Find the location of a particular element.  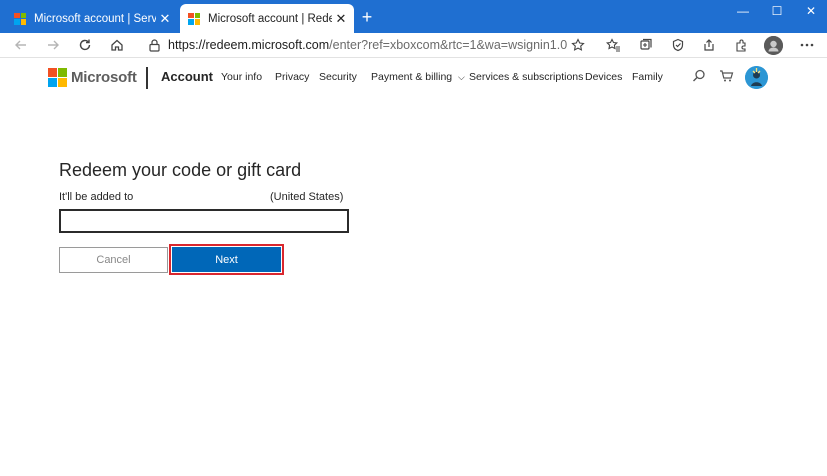

brand-name: Microsoft is located at coordinates (104, 77).